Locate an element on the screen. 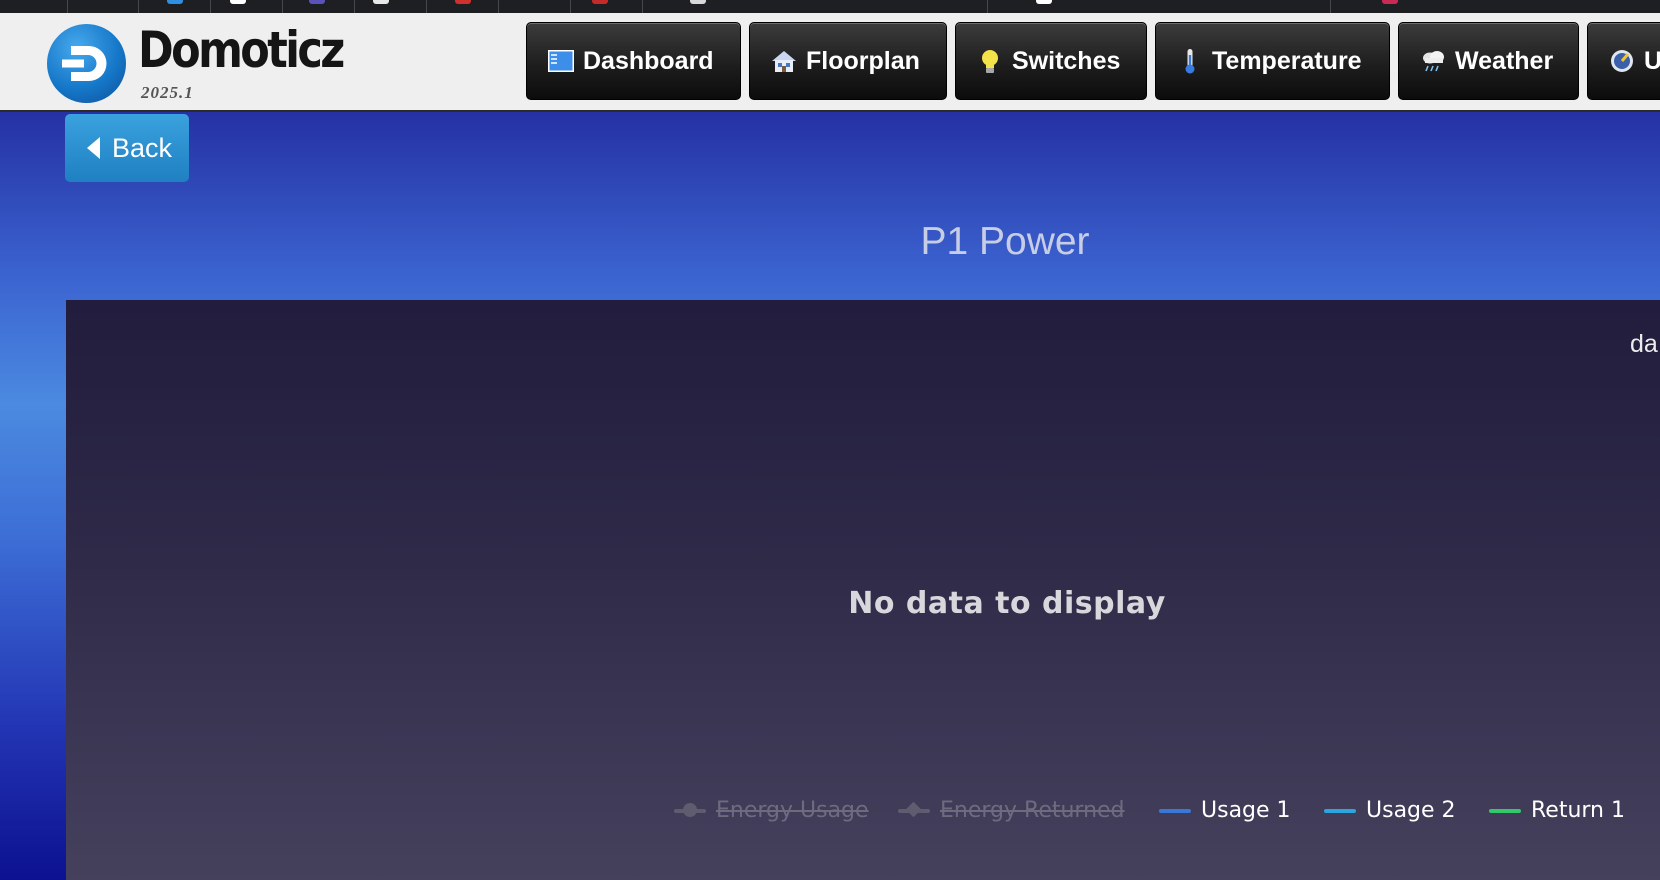  legend-item-usage-1: Usage 1 is located at coordinates (1225, 810).